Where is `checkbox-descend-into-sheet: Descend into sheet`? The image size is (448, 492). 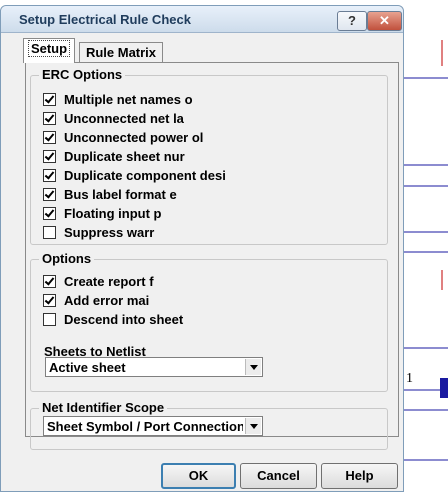
checkbox-descend-into-sheet: Descend into sheet is located at coordinates (133, 319).